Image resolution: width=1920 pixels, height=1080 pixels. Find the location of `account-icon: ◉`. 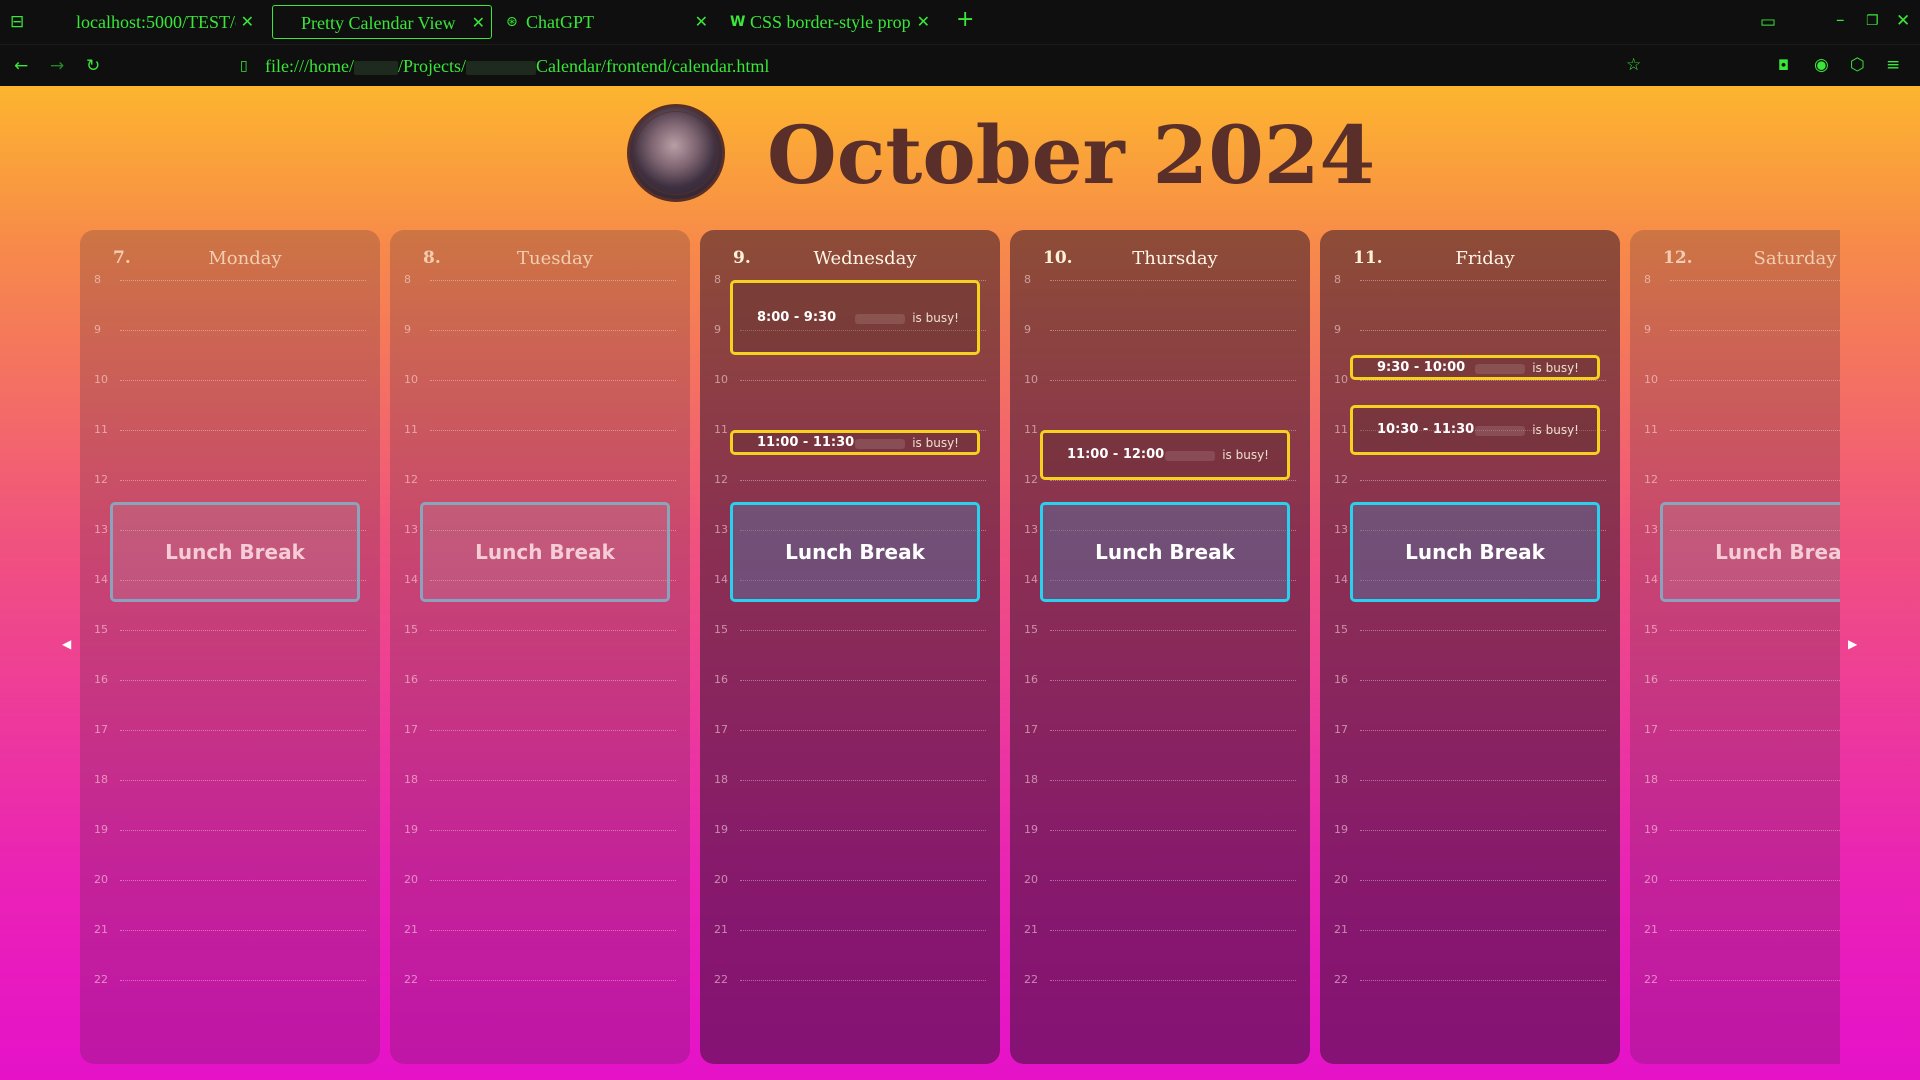

account-icon: ◉ is located at coordinates (1821, 65).